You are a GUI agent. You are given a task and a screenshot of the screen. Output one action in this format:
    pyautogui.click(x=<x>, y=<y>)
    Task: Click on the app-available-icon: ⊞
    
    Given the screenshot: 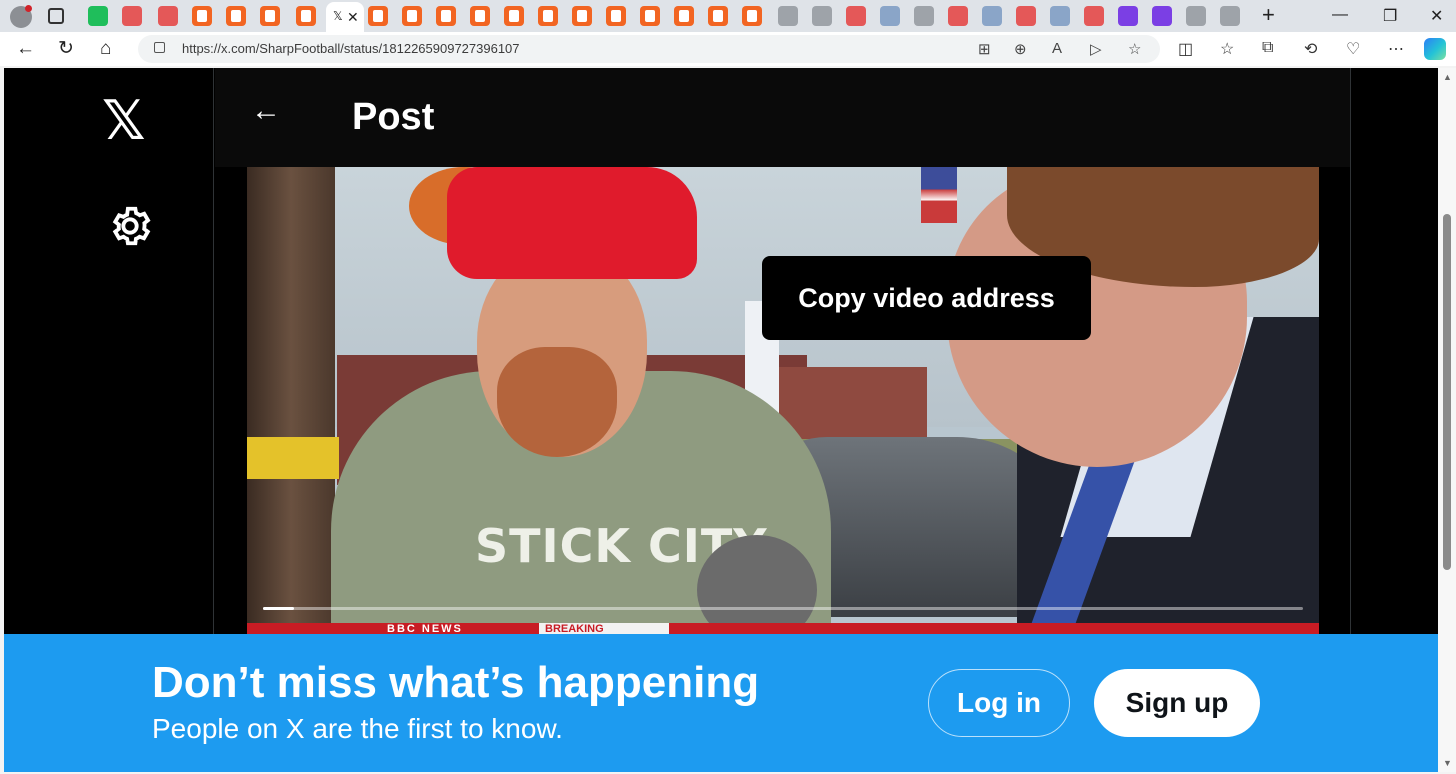 What is the action you would take?
    pyautogui.click(x=984, y=49)
    